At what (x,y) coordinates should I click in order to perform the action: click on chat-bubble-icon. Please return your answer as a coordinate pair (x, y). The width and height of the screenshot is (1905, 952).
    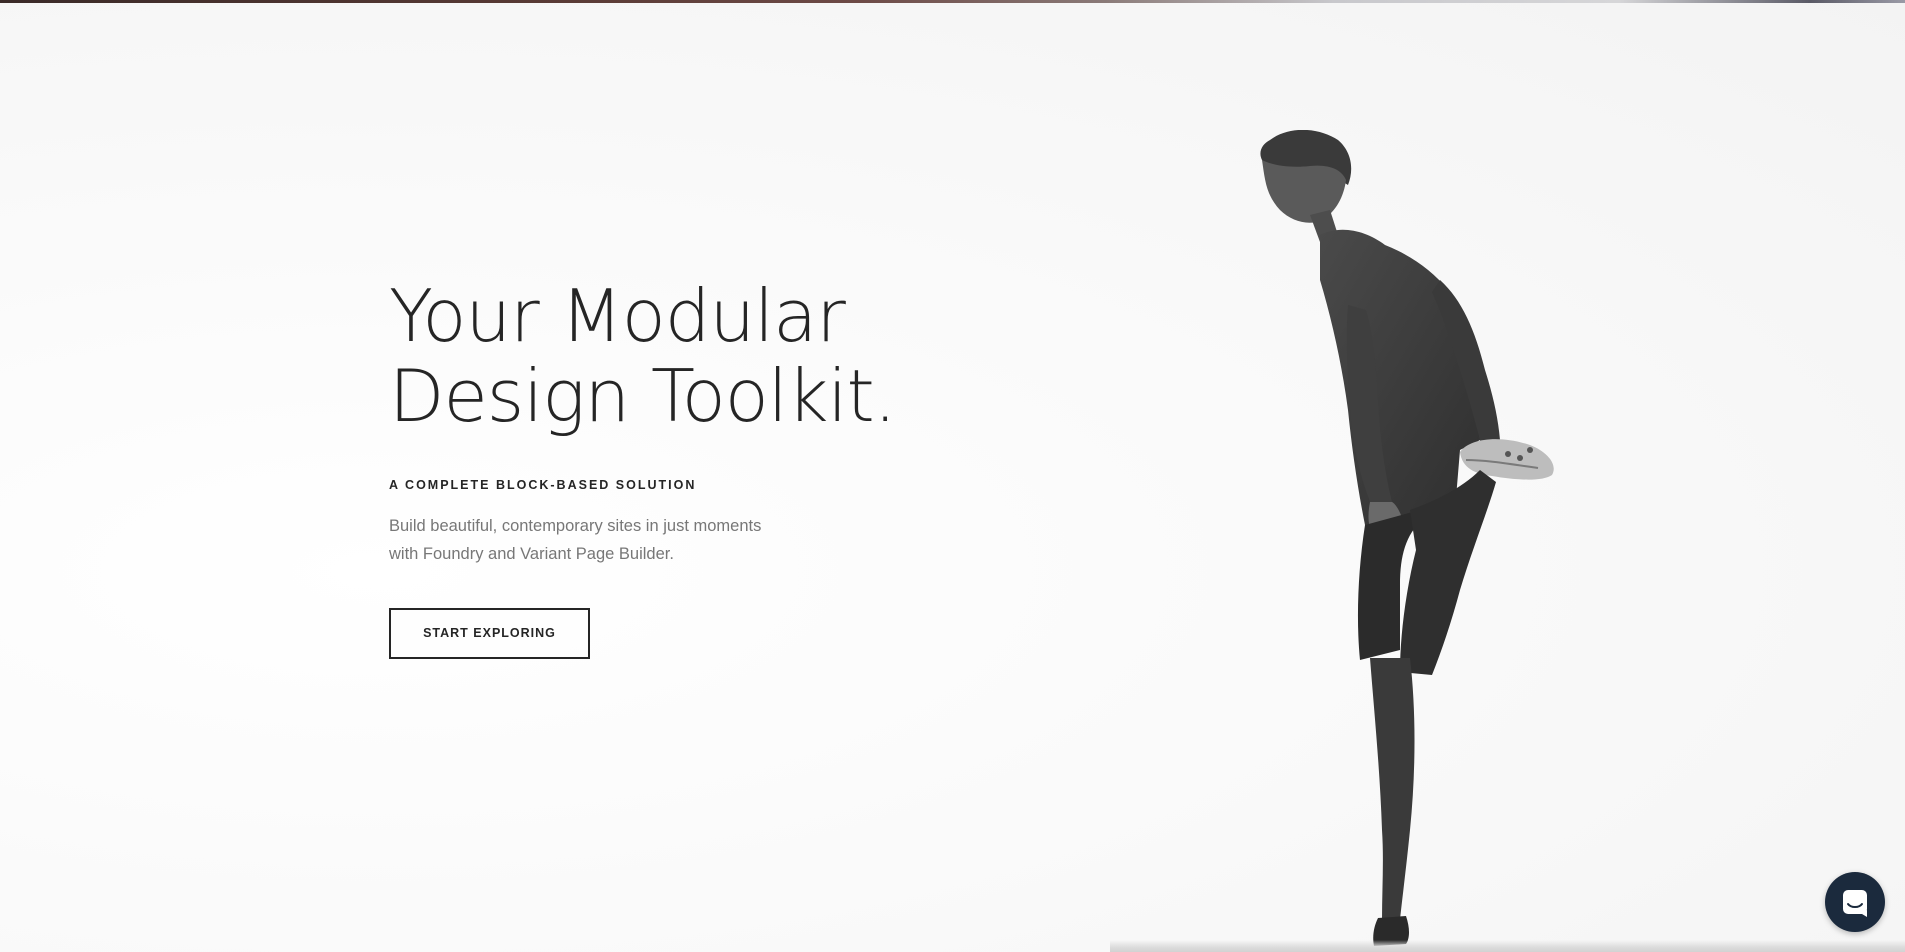
    Looking at the image, I should click on (1855, 903).